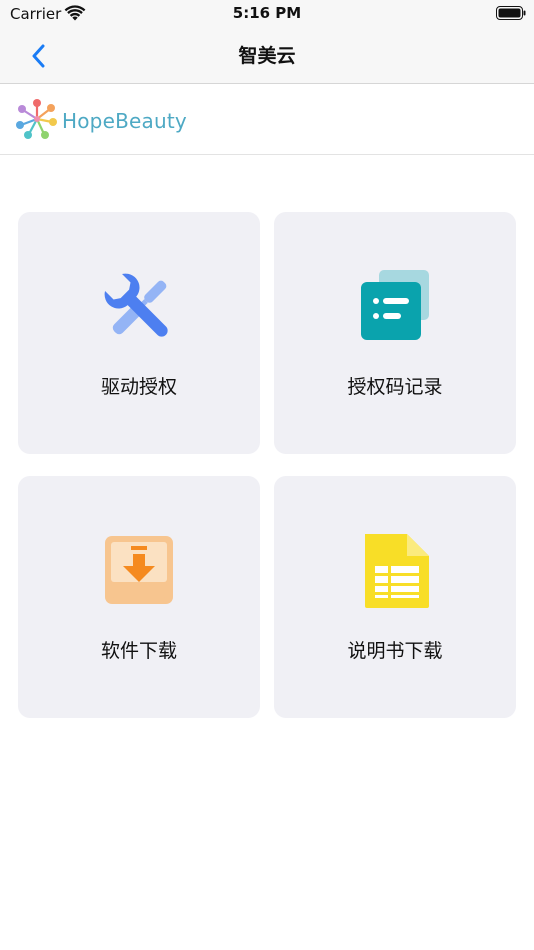  What do you see at coordinates (36, 119) in the screenshot?
I see `hopebeauty-logo-icon` at bounding box center [36, 119].